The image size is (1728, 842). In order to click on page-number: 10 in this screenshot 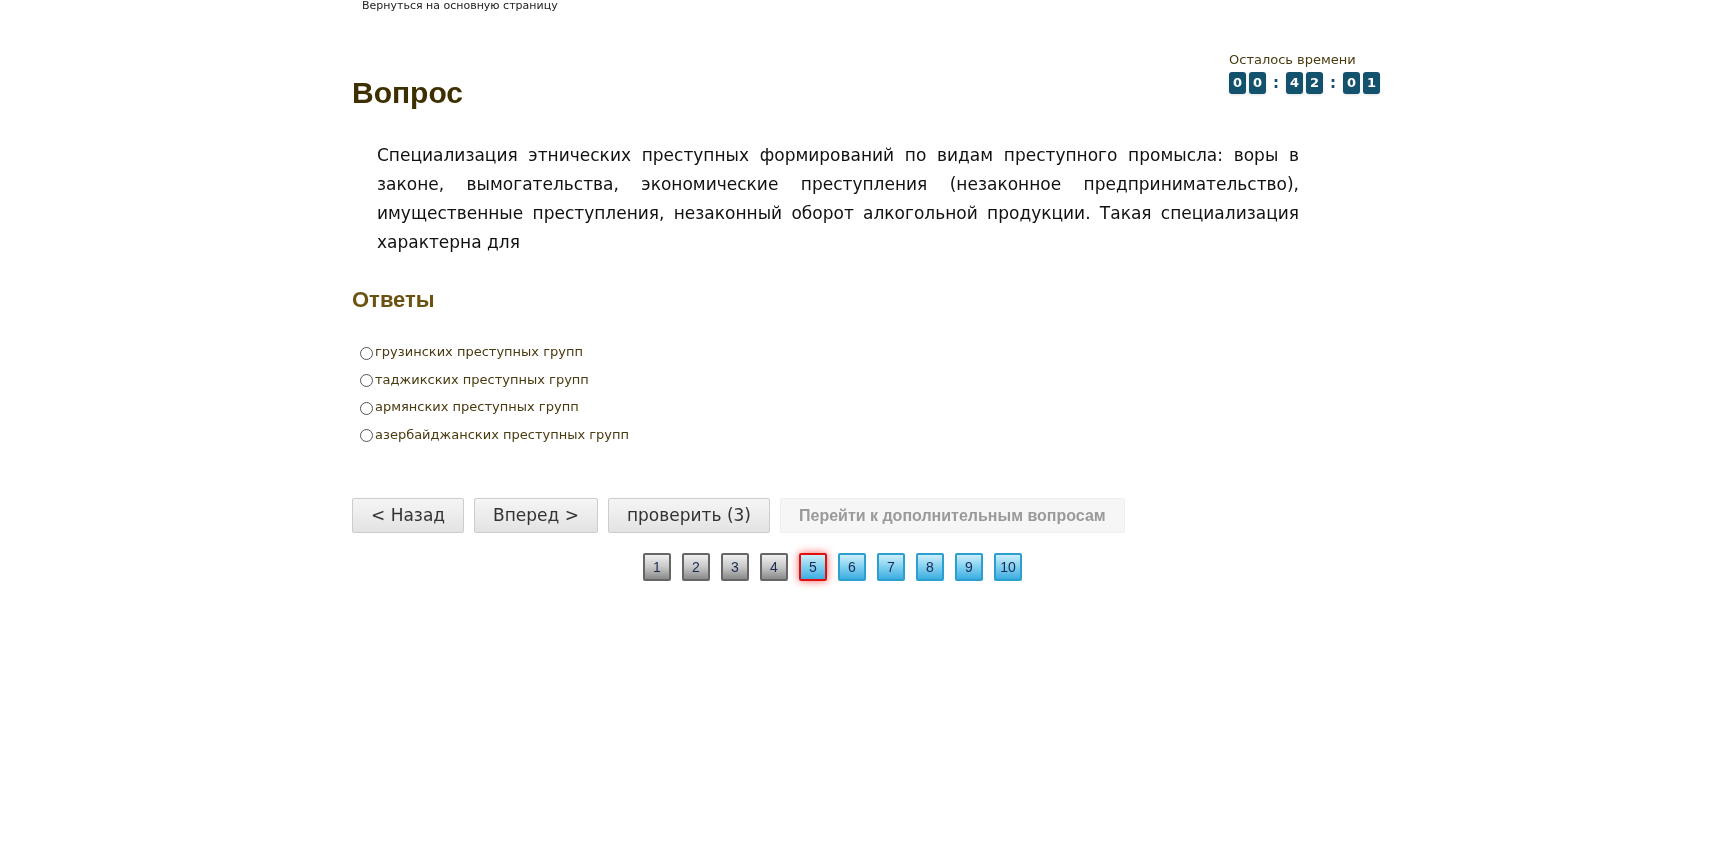, I will do `click(1008, 567)`.